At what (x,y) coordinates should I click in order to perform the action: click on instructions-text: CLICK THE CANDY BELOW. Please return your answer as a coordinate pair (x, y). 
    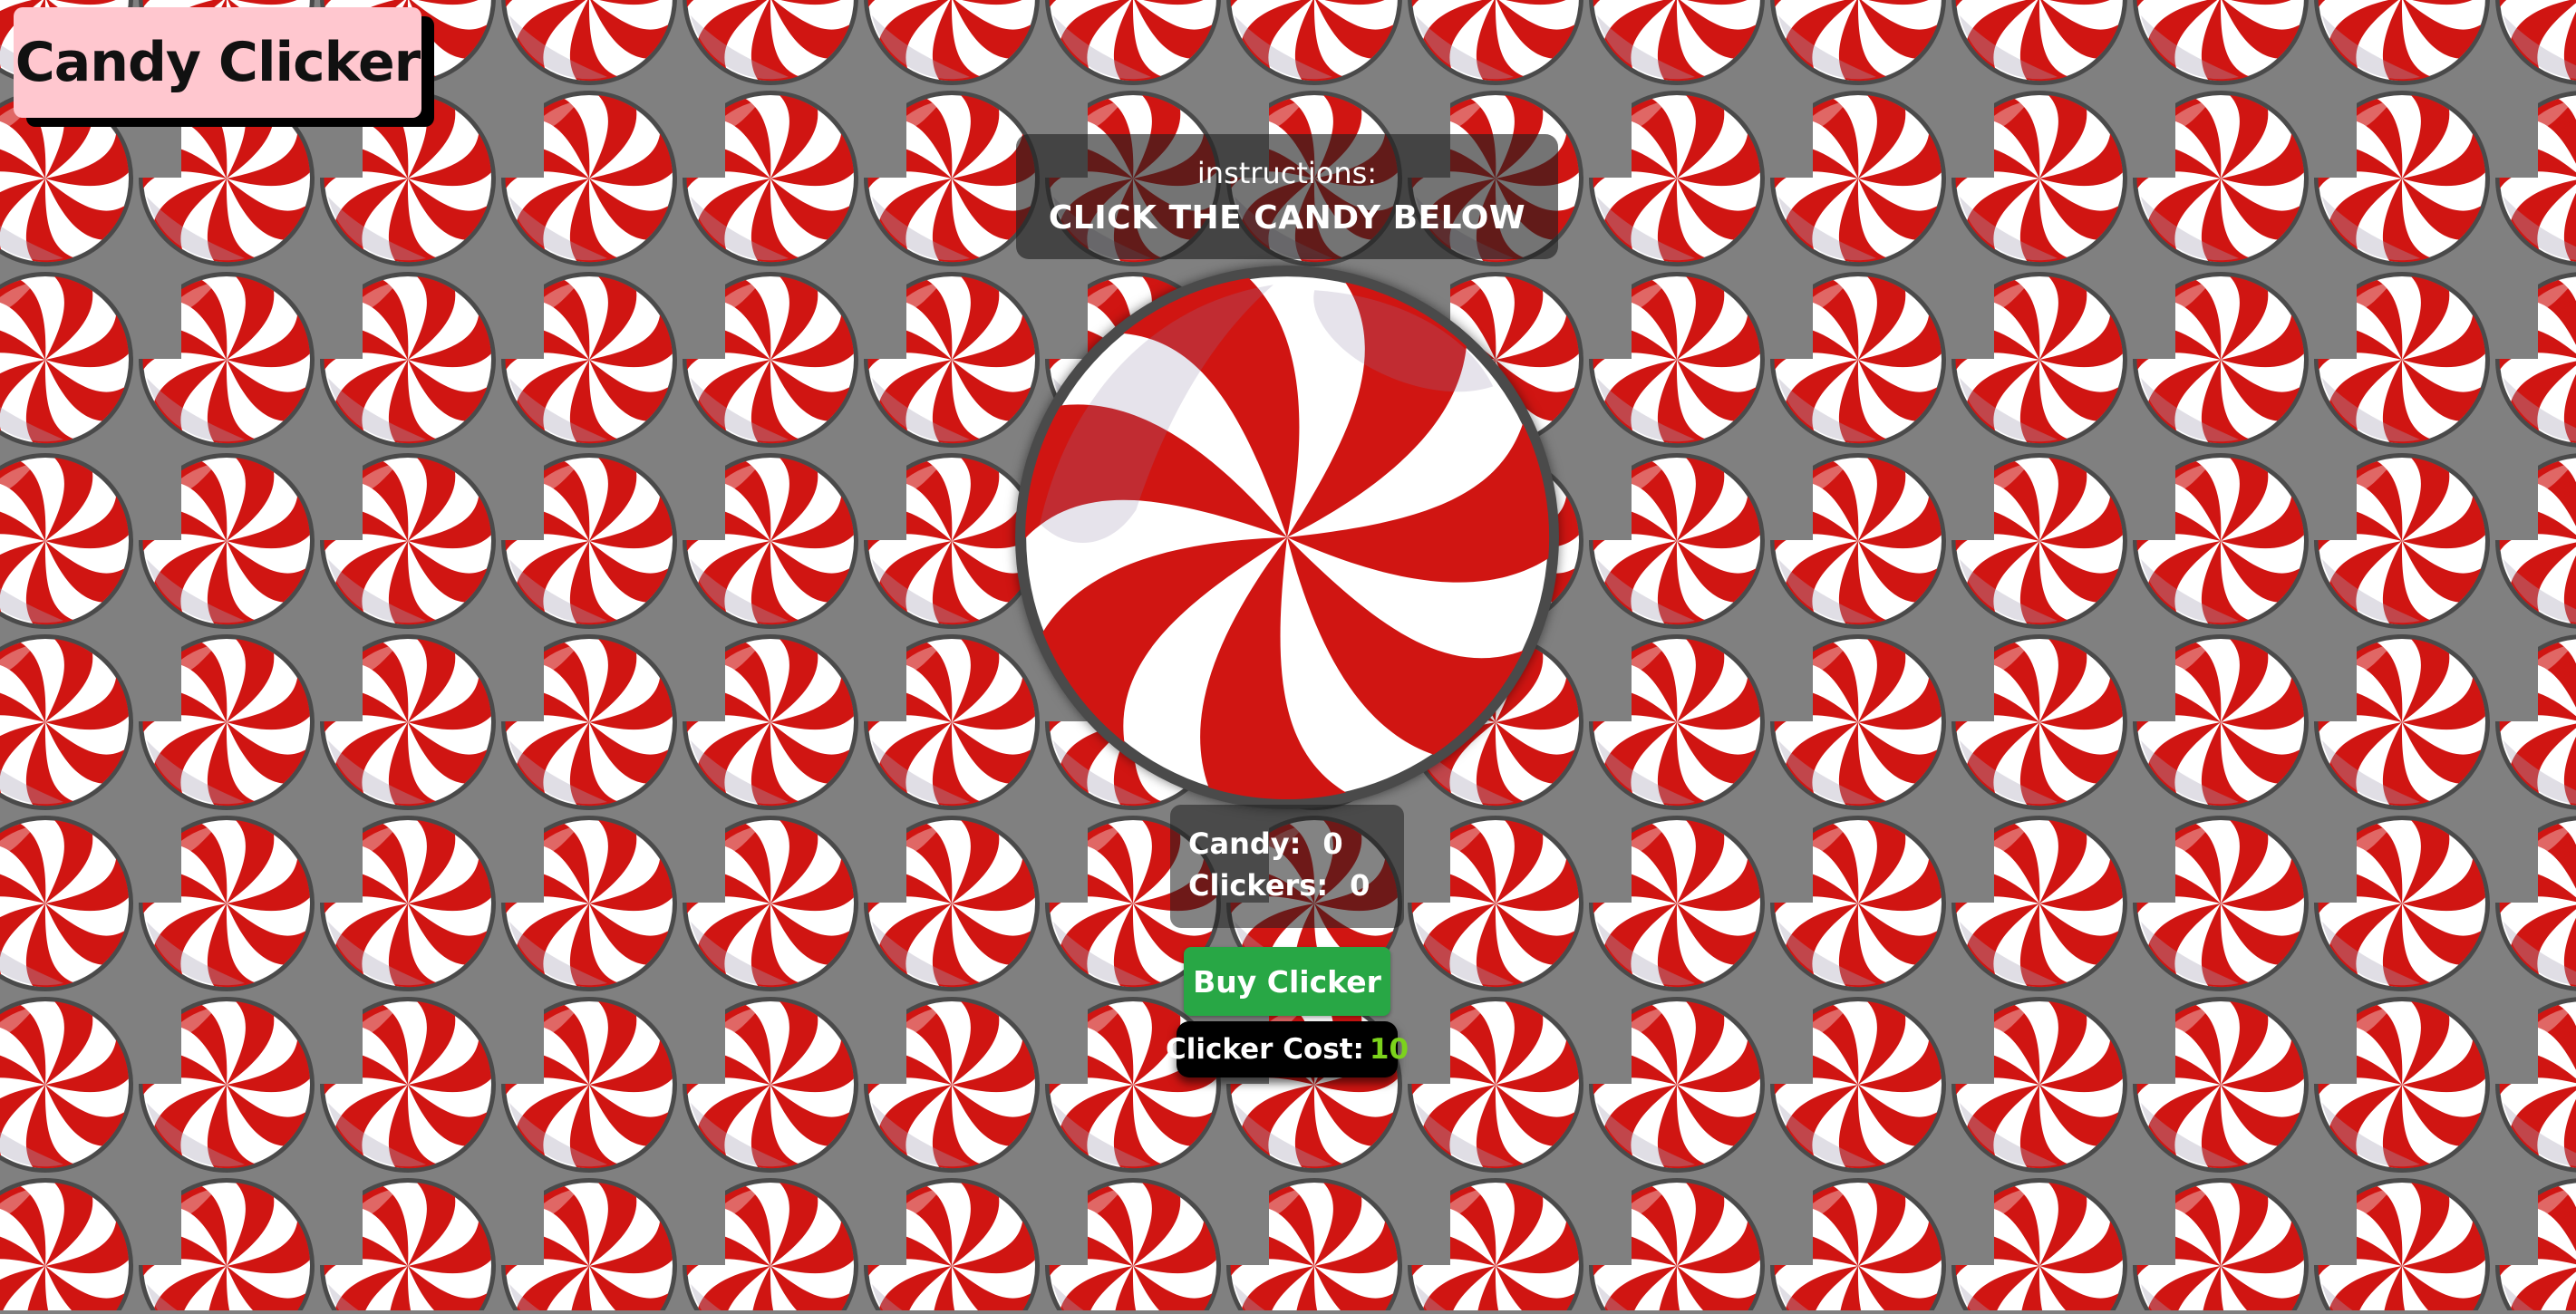
    Looking at the image, I should click on (1287, 218).